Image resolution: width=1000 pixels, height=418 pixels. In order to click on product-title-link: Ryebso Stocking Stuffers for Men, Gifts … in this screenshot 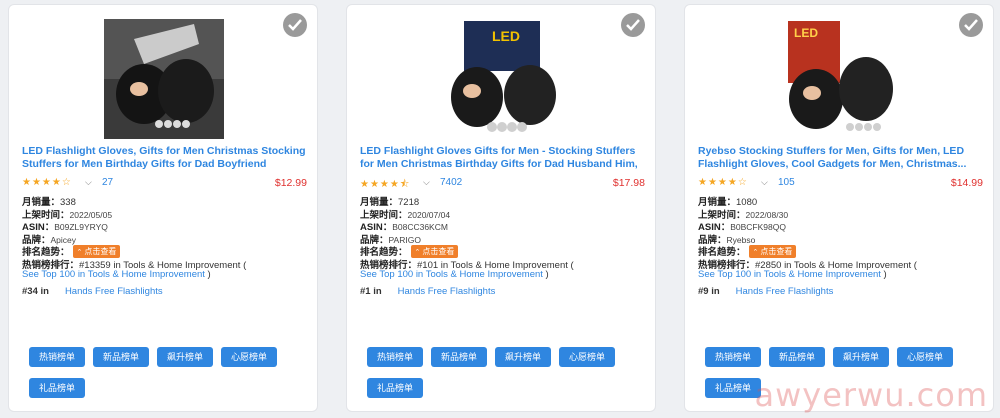, I will do `click(843, 158)`.